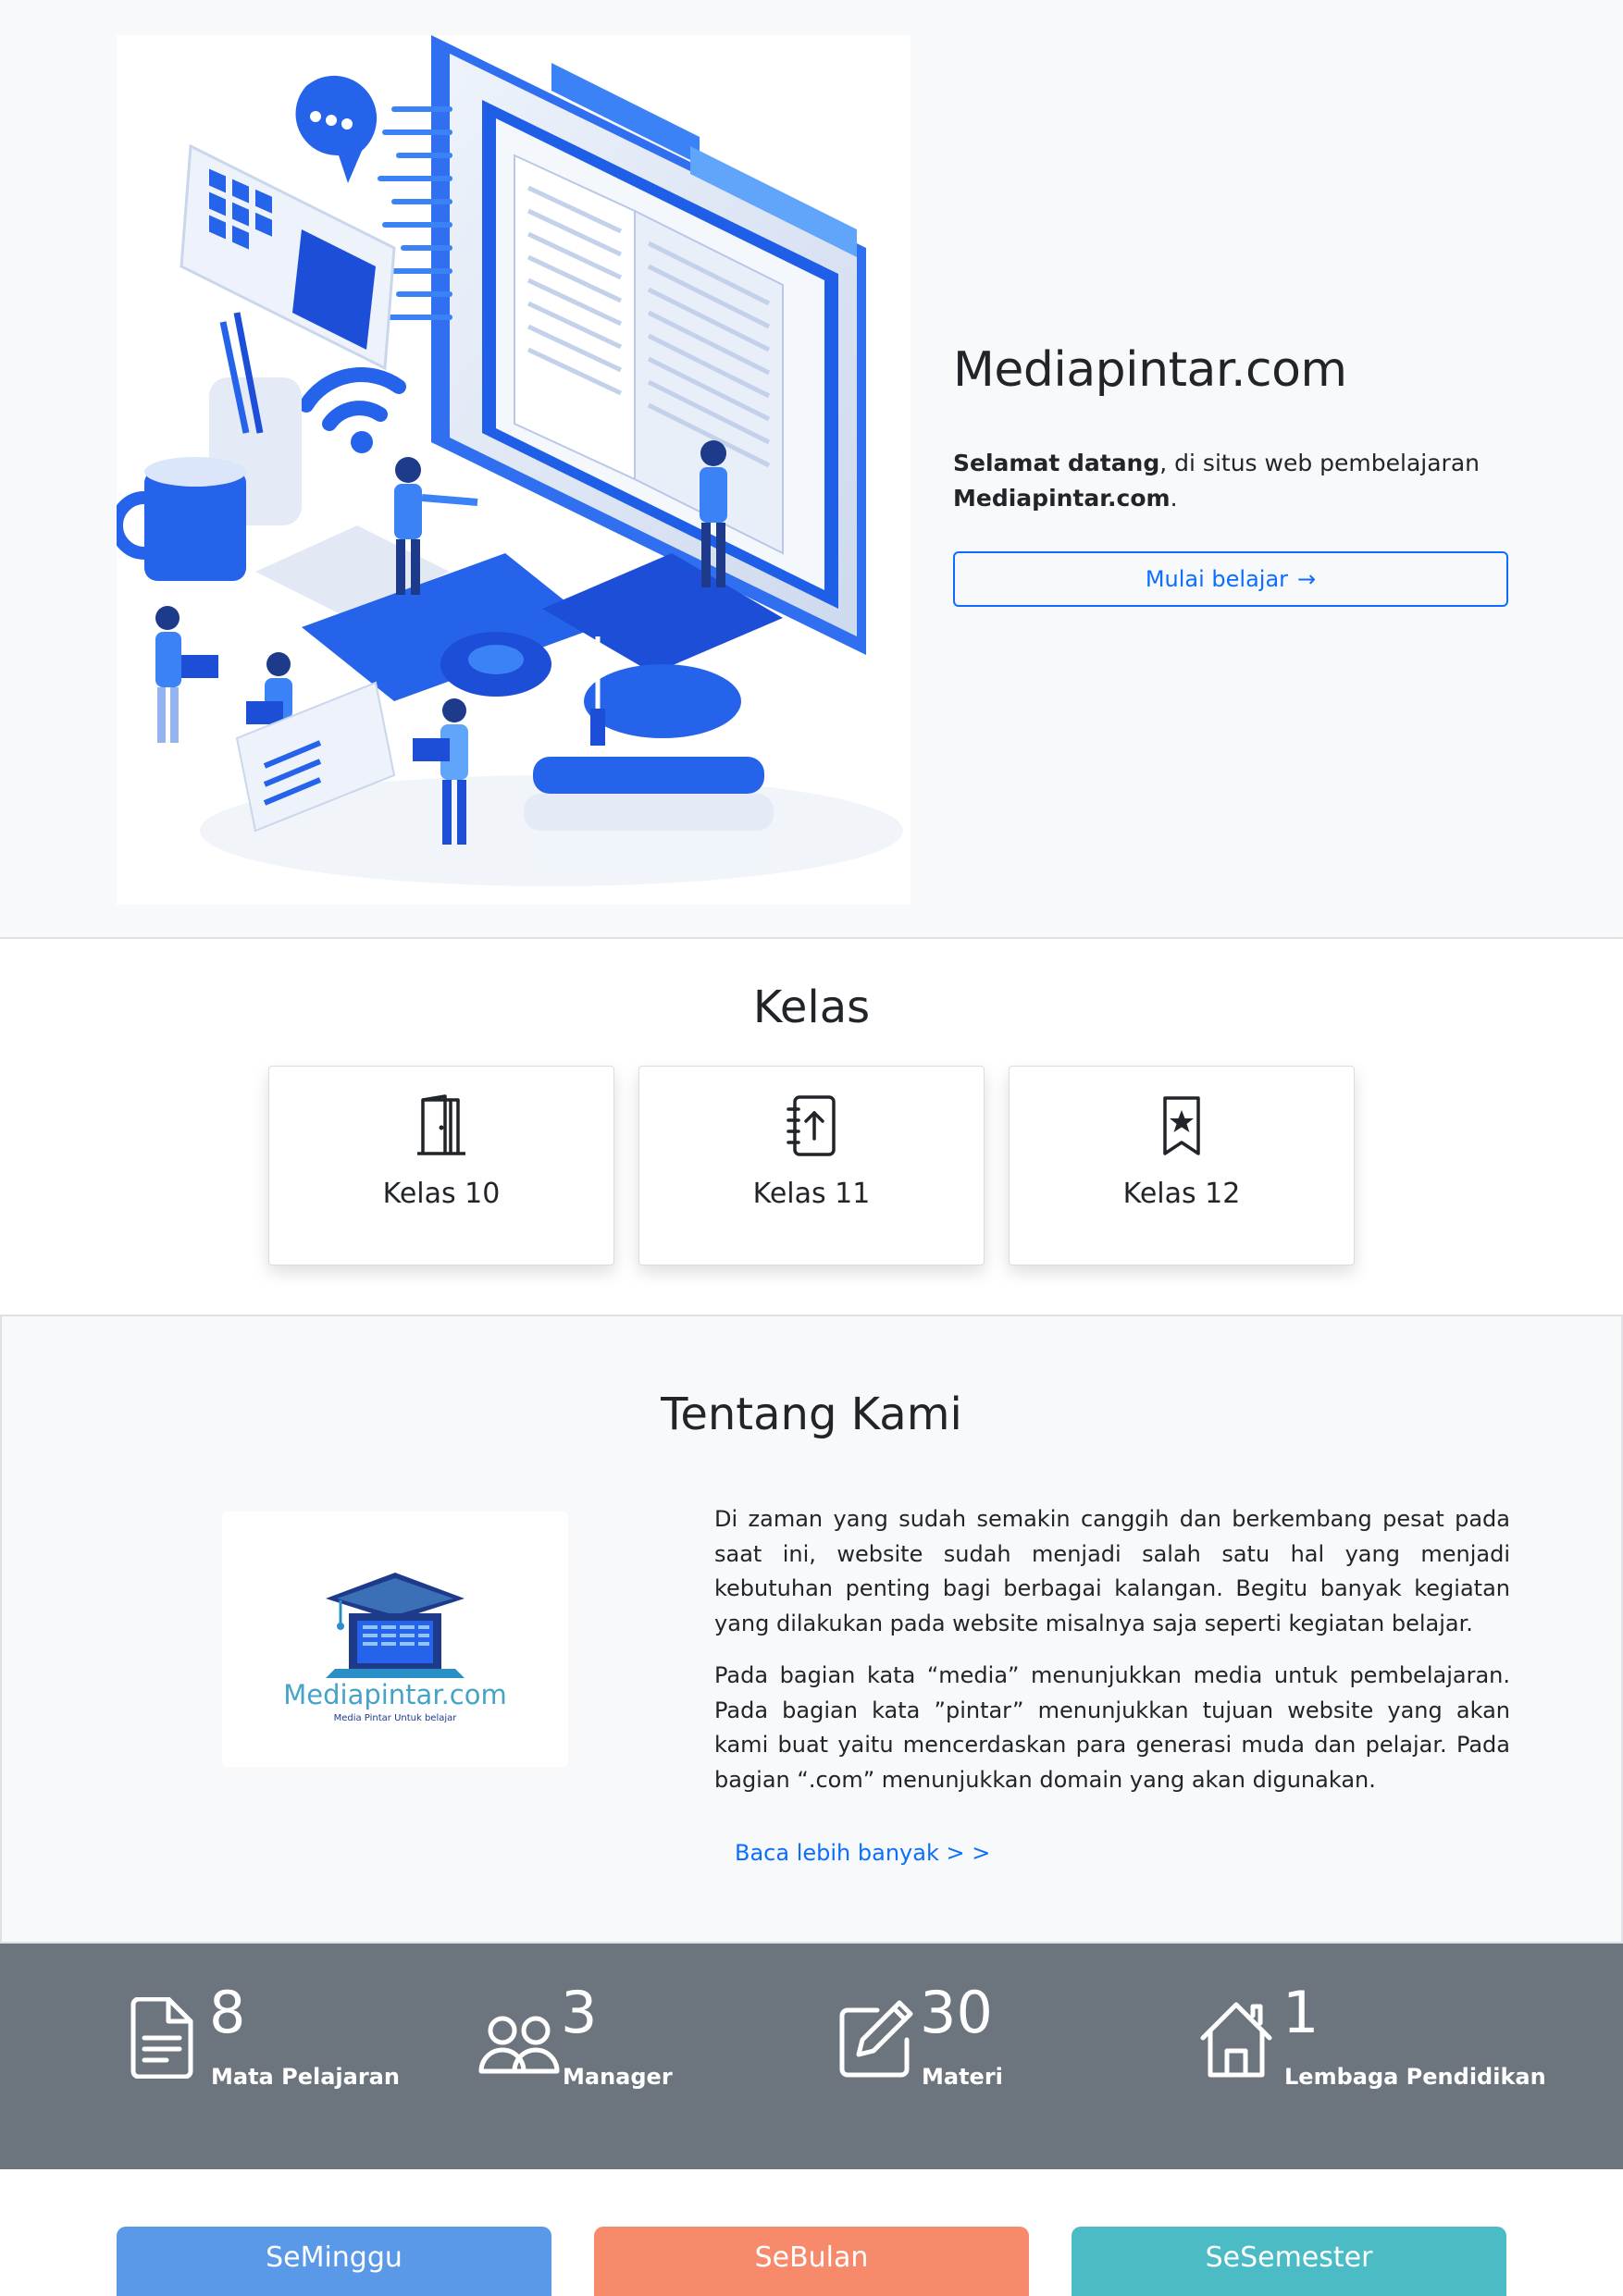 This screenshot has width=1623, height=2296. Describe the element at coordinates (1217, 579) in the screenshot. I see `start-learning-label: Mulai belajar` at that location.